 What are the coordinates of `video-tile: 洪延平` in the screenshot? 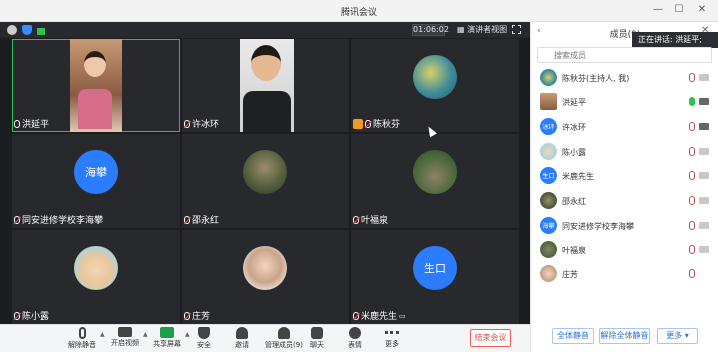 It's located at (96, 85).